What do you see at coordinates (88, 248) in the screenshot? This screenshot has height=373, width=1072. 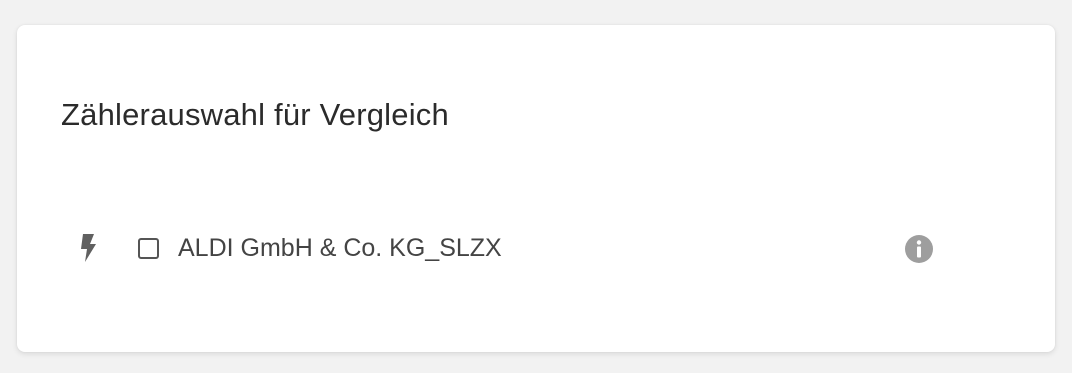 I see `lightning-bolt-icon` at bounding box center [88, 248].